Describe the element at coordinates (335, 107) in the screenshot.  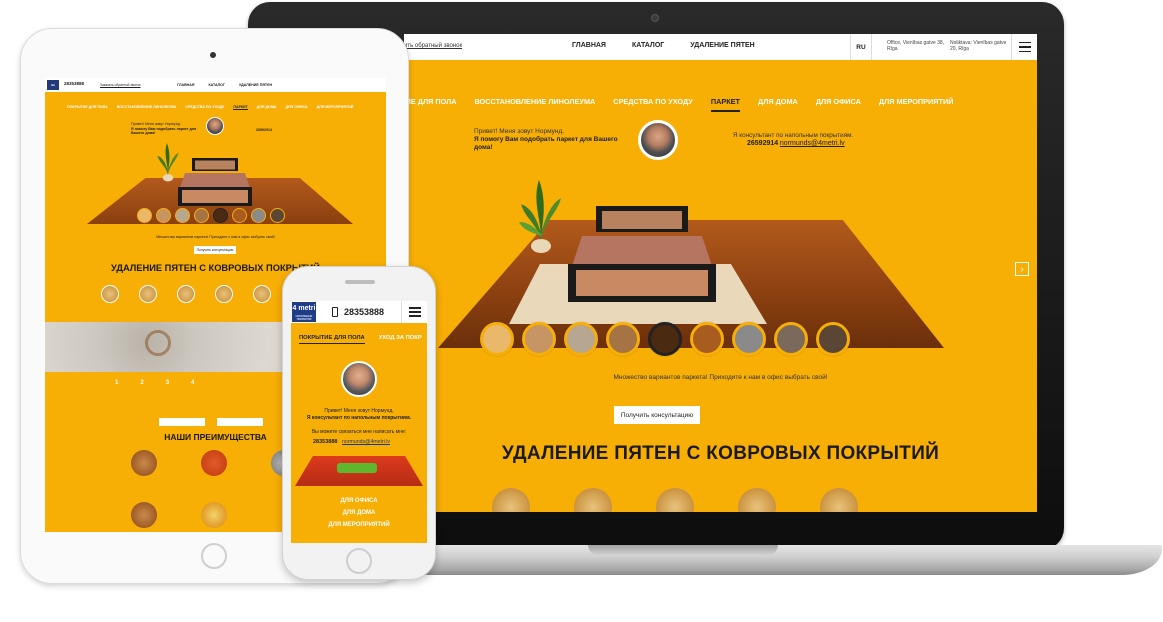
I see `tablet-tab: ДЛЯ МЕРОПРИЯТИЙ` at that location.